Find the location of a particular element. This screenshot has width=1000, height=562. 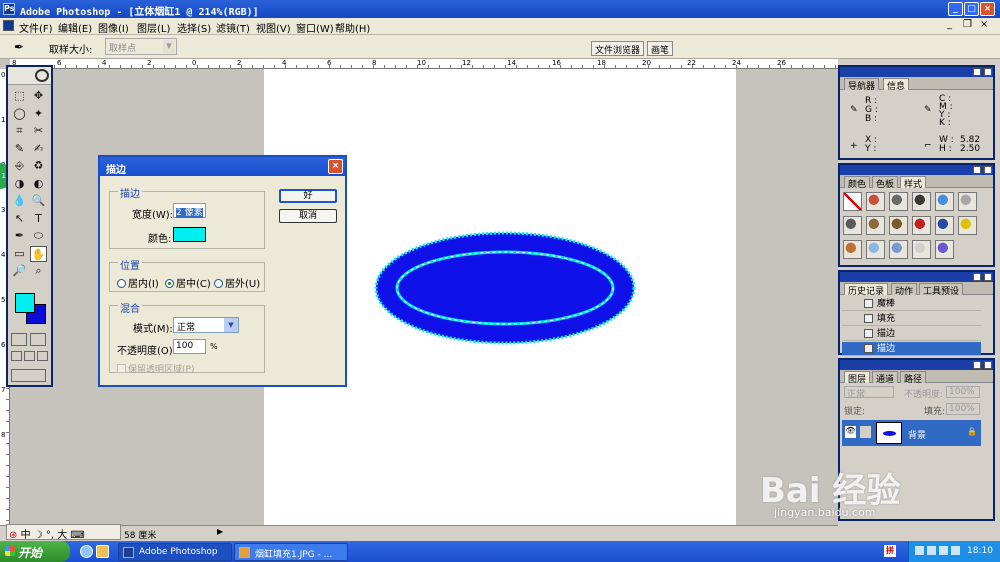

tab-info: 信息 is located at coordinates (896, 85).